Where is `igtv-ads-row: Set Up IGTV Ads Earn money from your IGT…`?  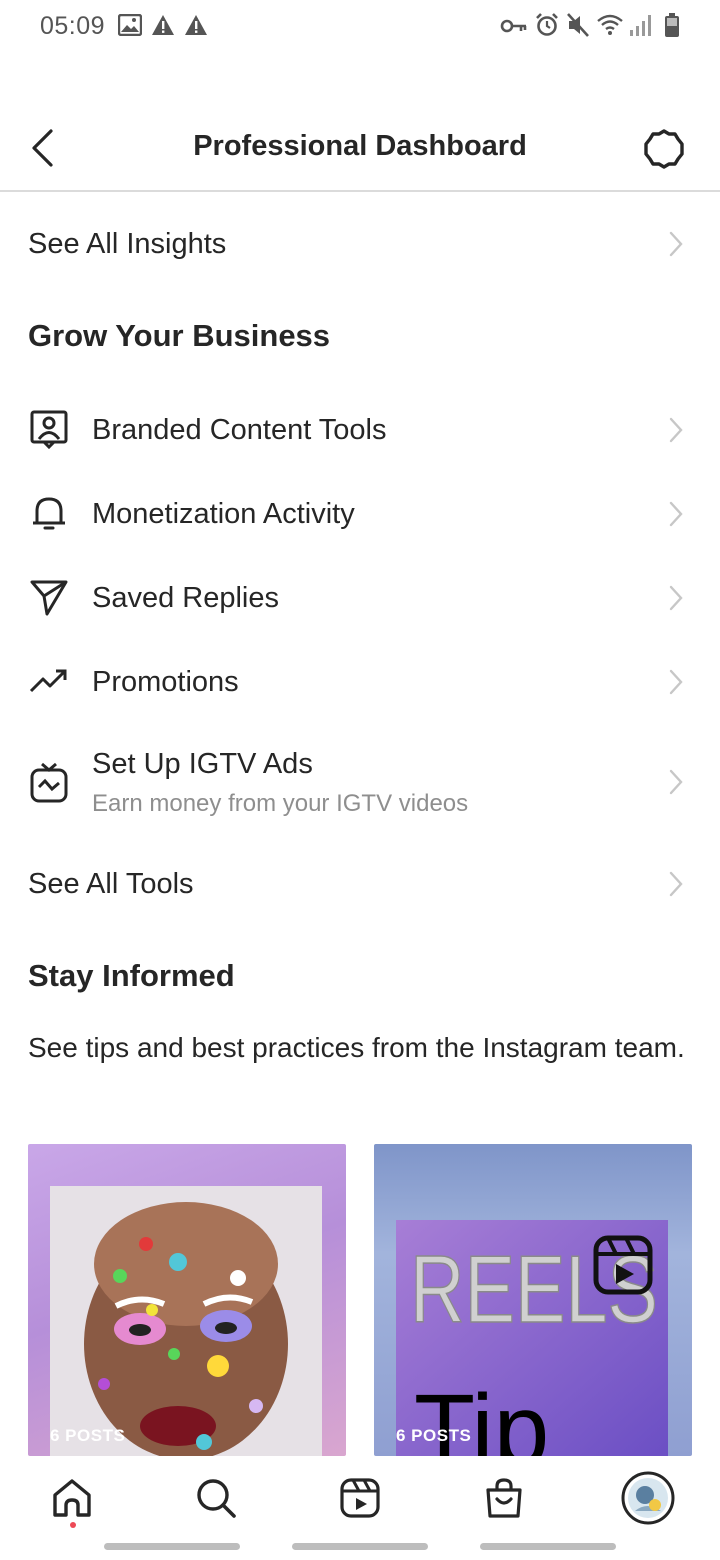
igtv-ads-row: Set Up IGTV Ads Earn money from your IGT… is located at coordinates (360, 784).